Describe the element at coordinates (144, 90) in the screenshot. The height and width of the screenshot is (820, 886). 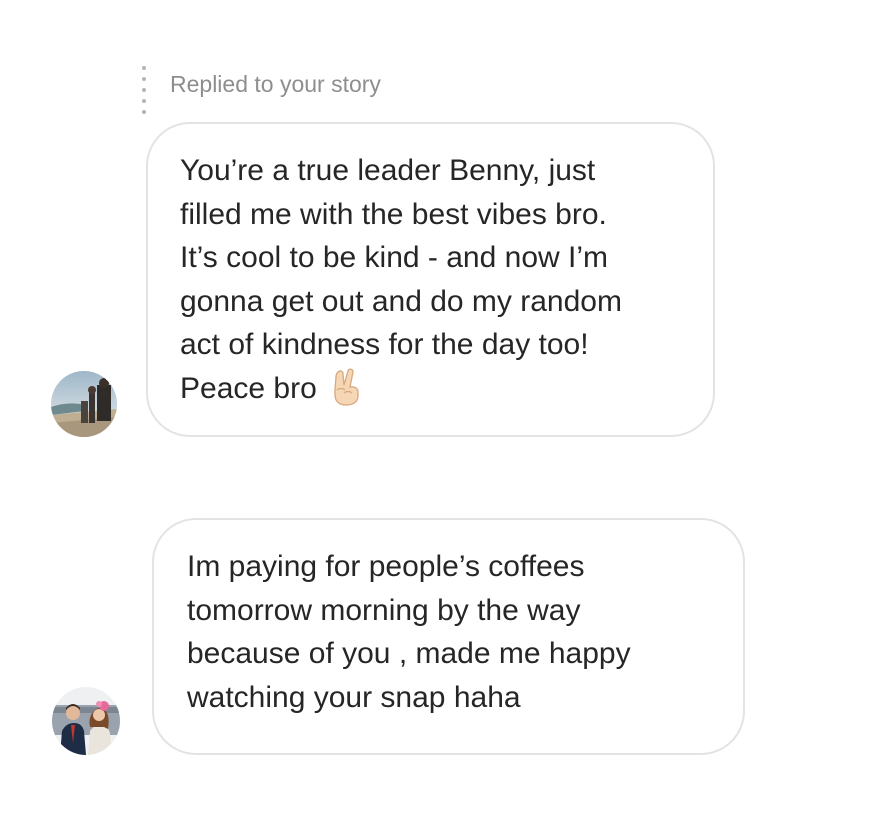
I see `reply-thread-line` at that location.